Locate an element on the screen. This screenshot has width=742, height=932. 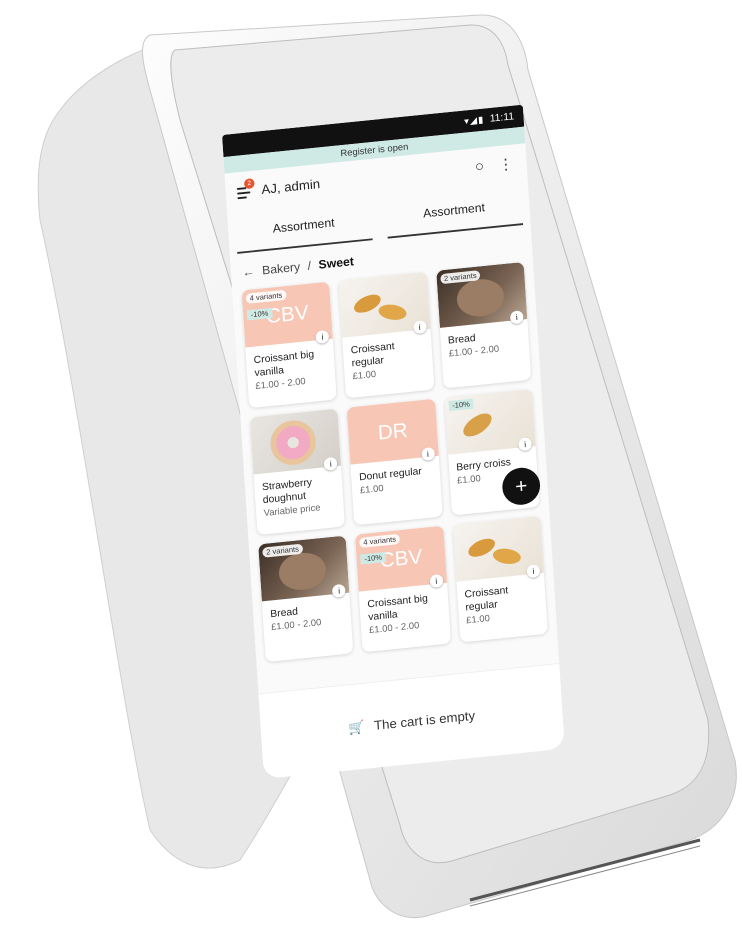
more-options-icon: ⋮ is located at coordinates (506, 165).